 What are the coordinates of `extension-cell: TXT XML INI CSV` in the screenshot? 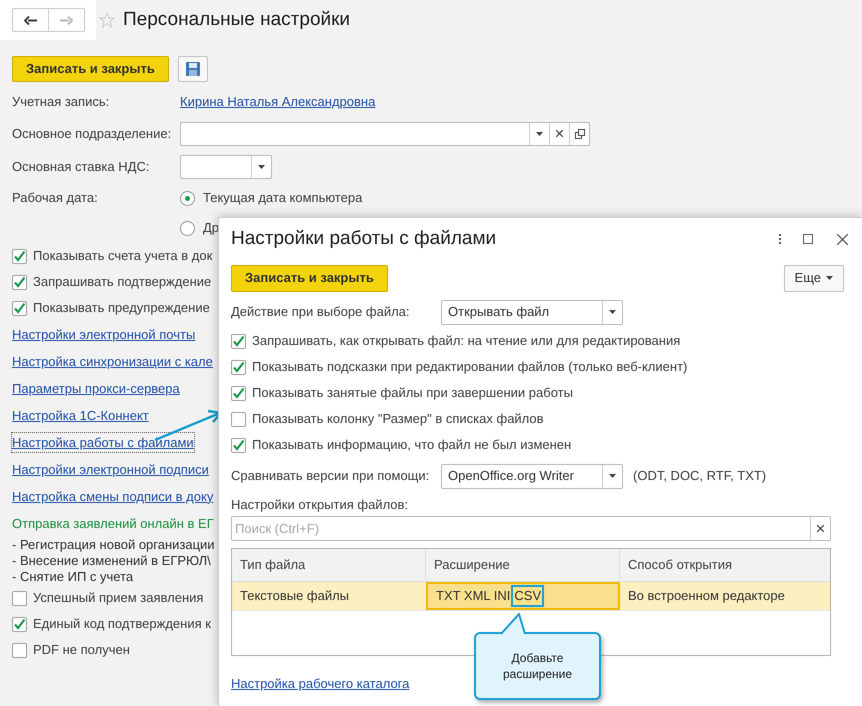 It's located at (523, 596).